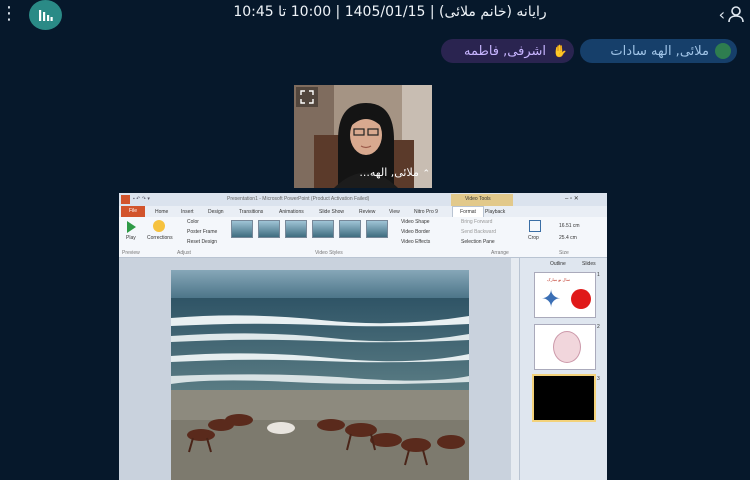 The width and height of the screenshot is (750, 480). What do you see at coordinates (193, 222) in the screenshot?
I see `color-button: Color` at bounding box center [193, 222].